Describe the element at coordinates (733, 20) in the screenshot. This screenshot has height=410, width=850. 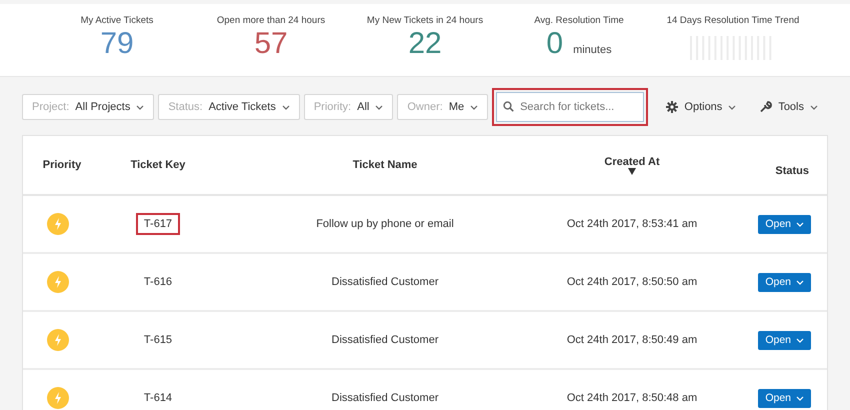
I see `stat-label: 14 Days Resolution Time Trend` at that location.